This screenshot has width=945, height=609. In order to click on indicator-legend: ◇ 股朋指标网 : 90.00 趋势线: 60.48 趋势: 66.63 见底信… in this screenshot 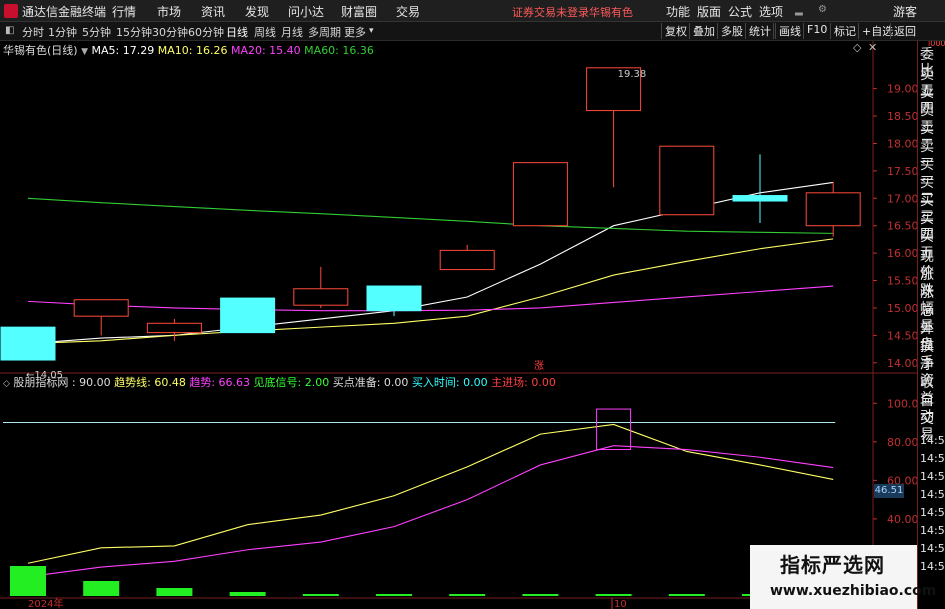, I will do `click(279, 382)`.